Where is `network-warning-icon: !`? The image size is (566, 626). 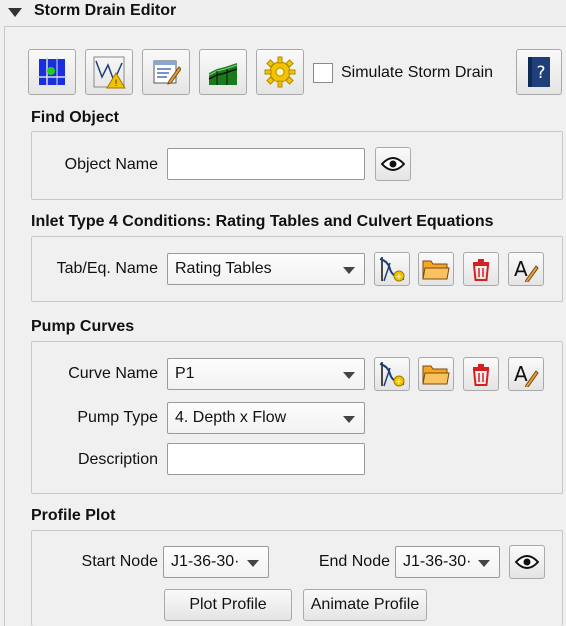 network-warning-icon: ! is located at coordinates (109, 72).